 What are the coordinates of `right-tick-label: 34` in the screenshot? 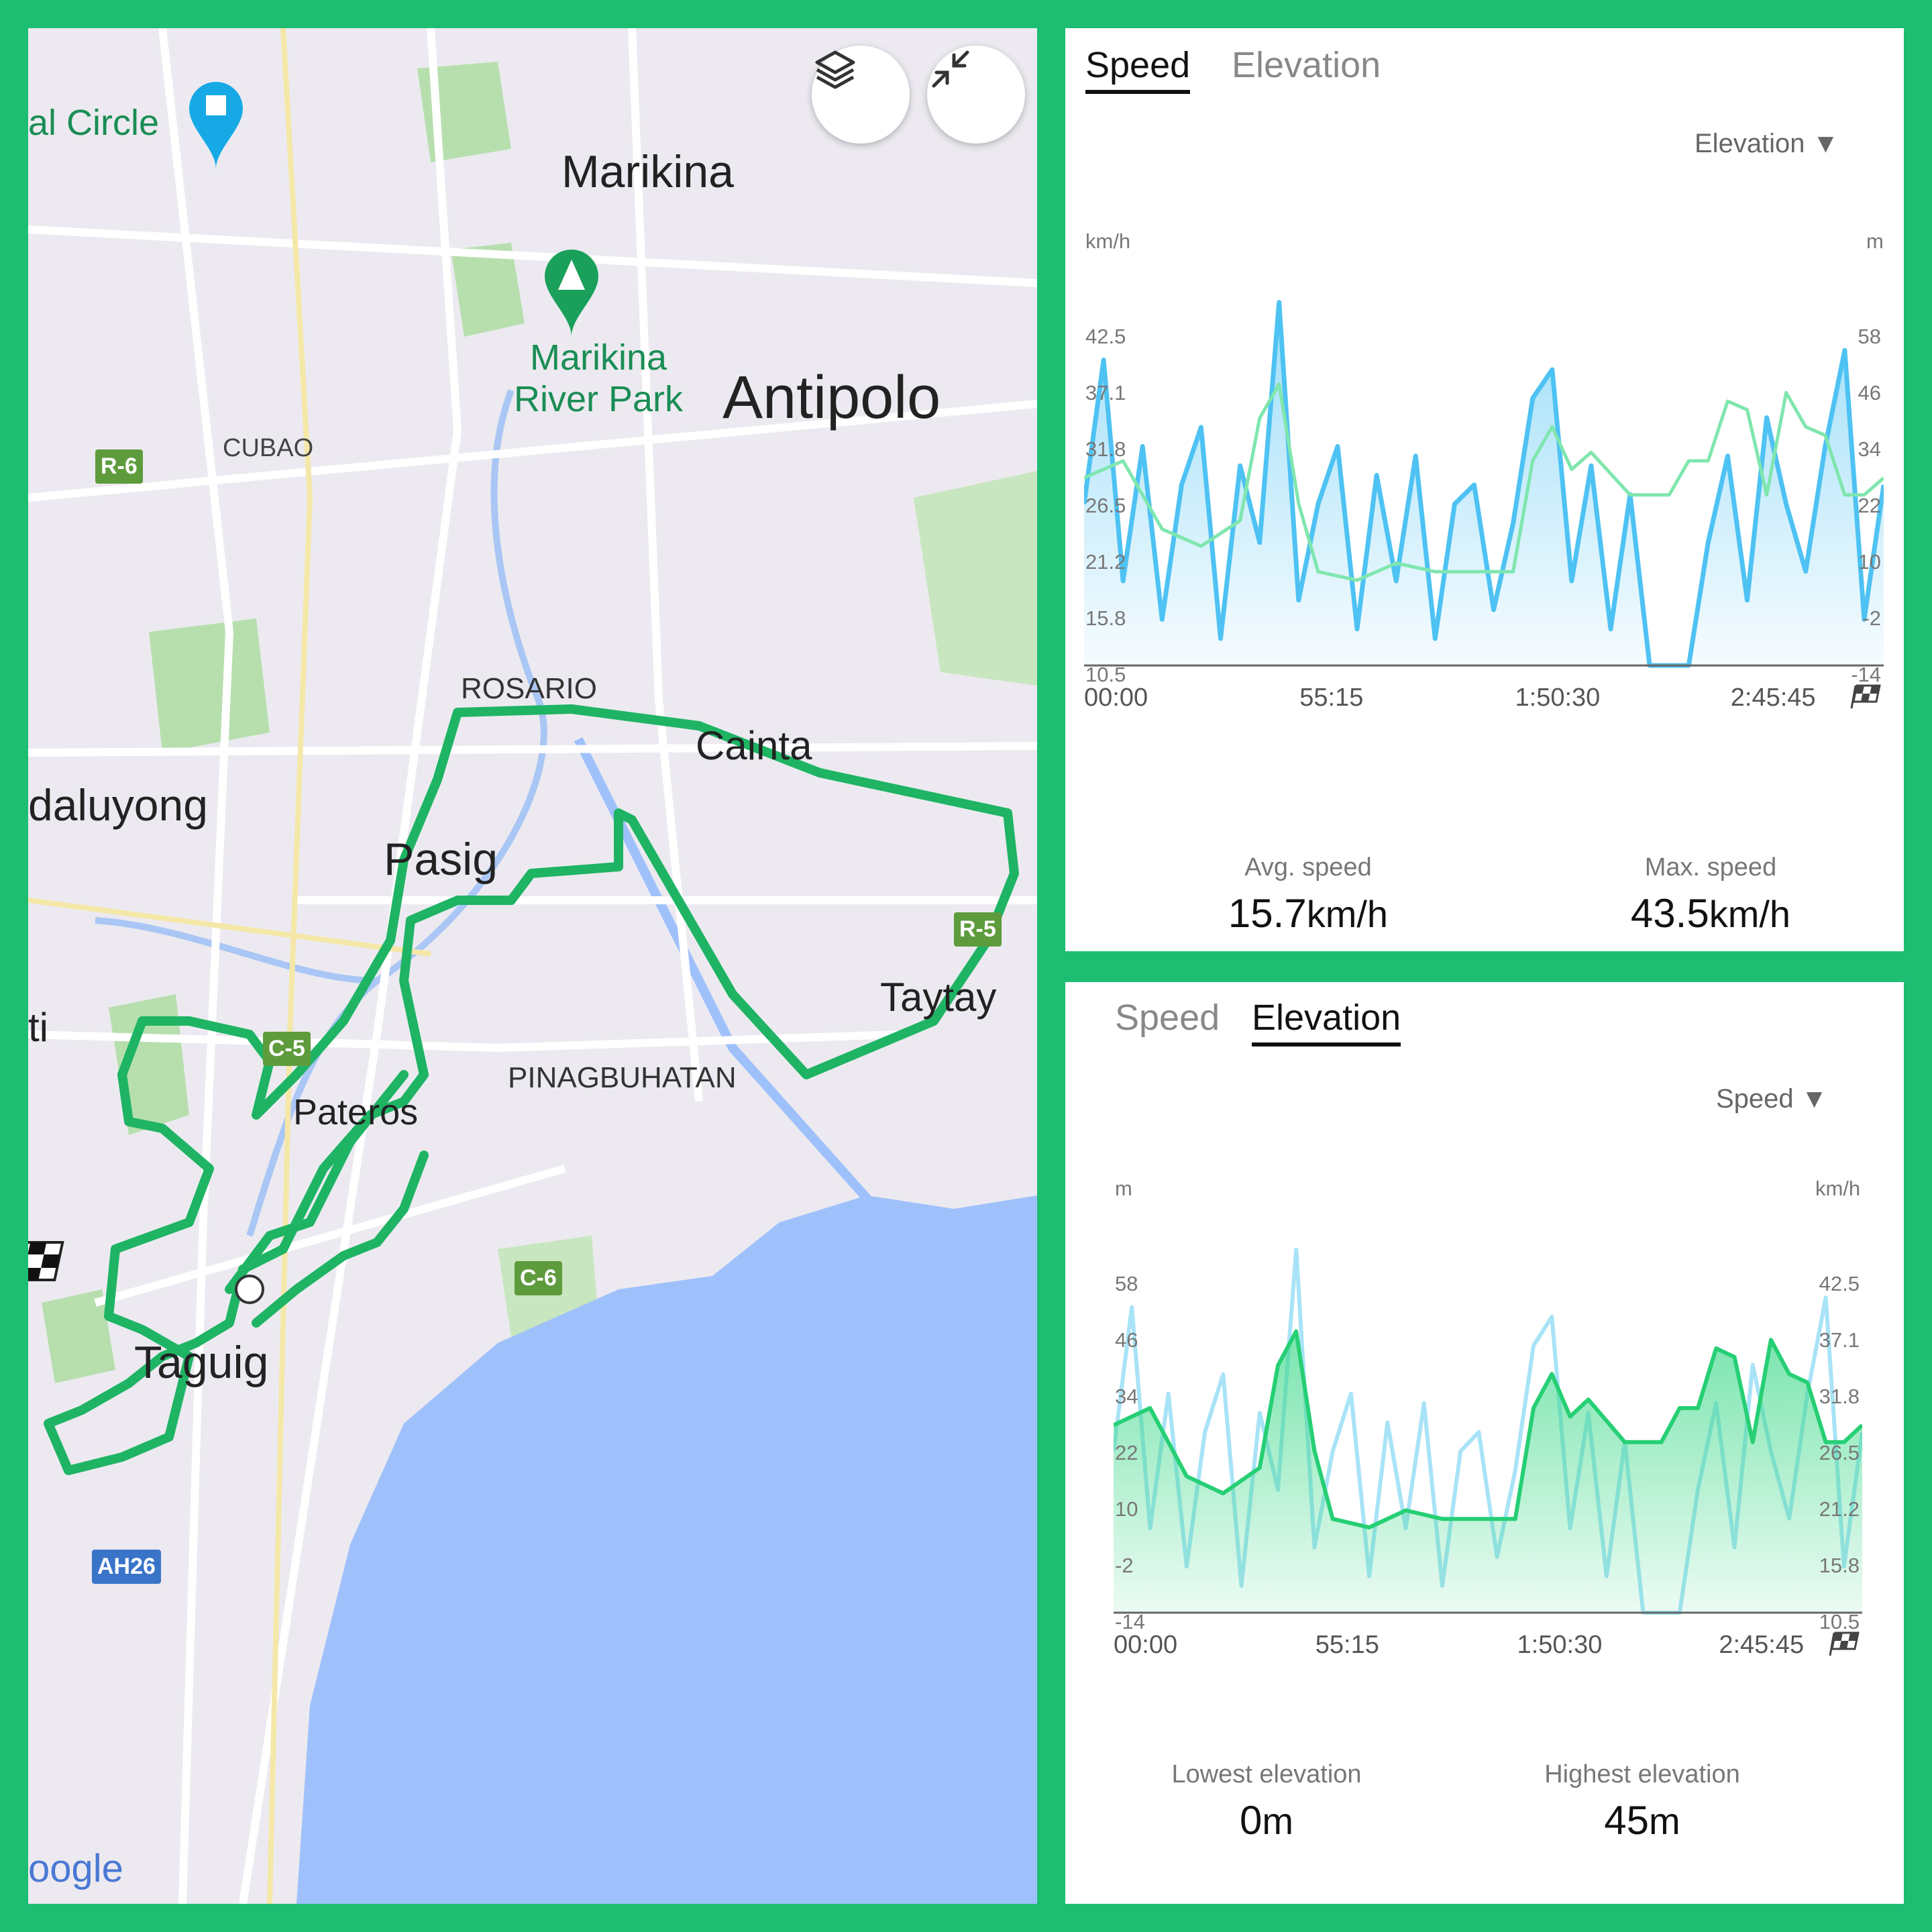 It's located at (1869, 449).